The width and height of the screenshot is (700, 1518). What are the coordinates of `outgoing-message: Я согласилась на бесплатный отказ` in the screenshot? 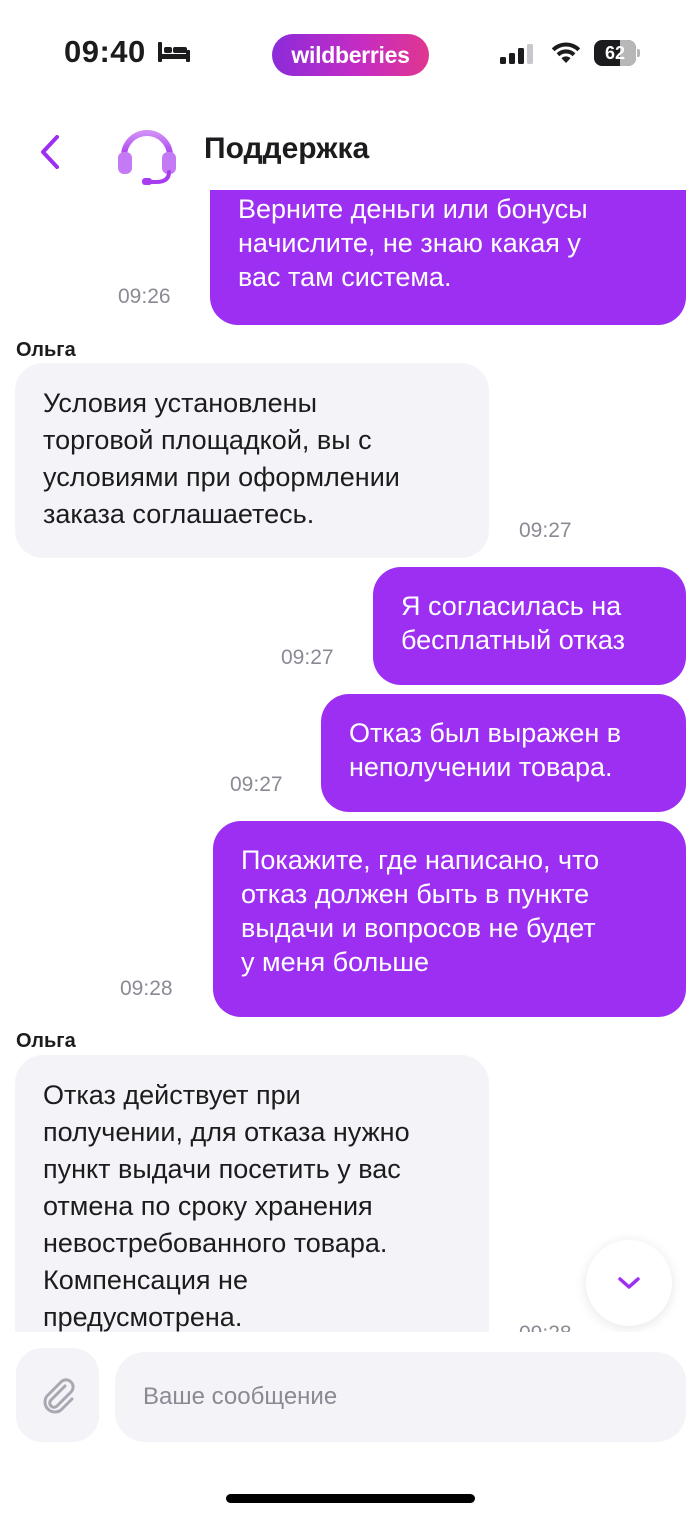 It's located at (529, 626).